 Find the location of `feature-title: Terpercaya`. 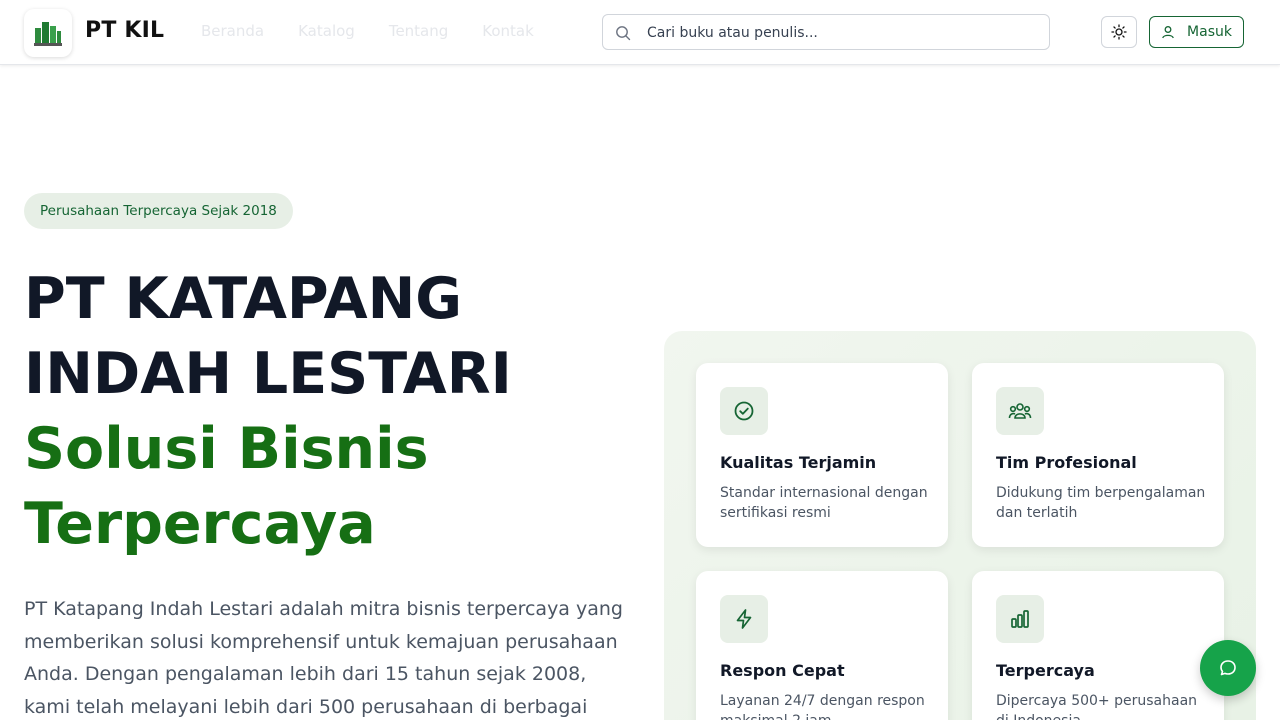

feature-title: Terpercaya is located at coordinates (1045, 670).